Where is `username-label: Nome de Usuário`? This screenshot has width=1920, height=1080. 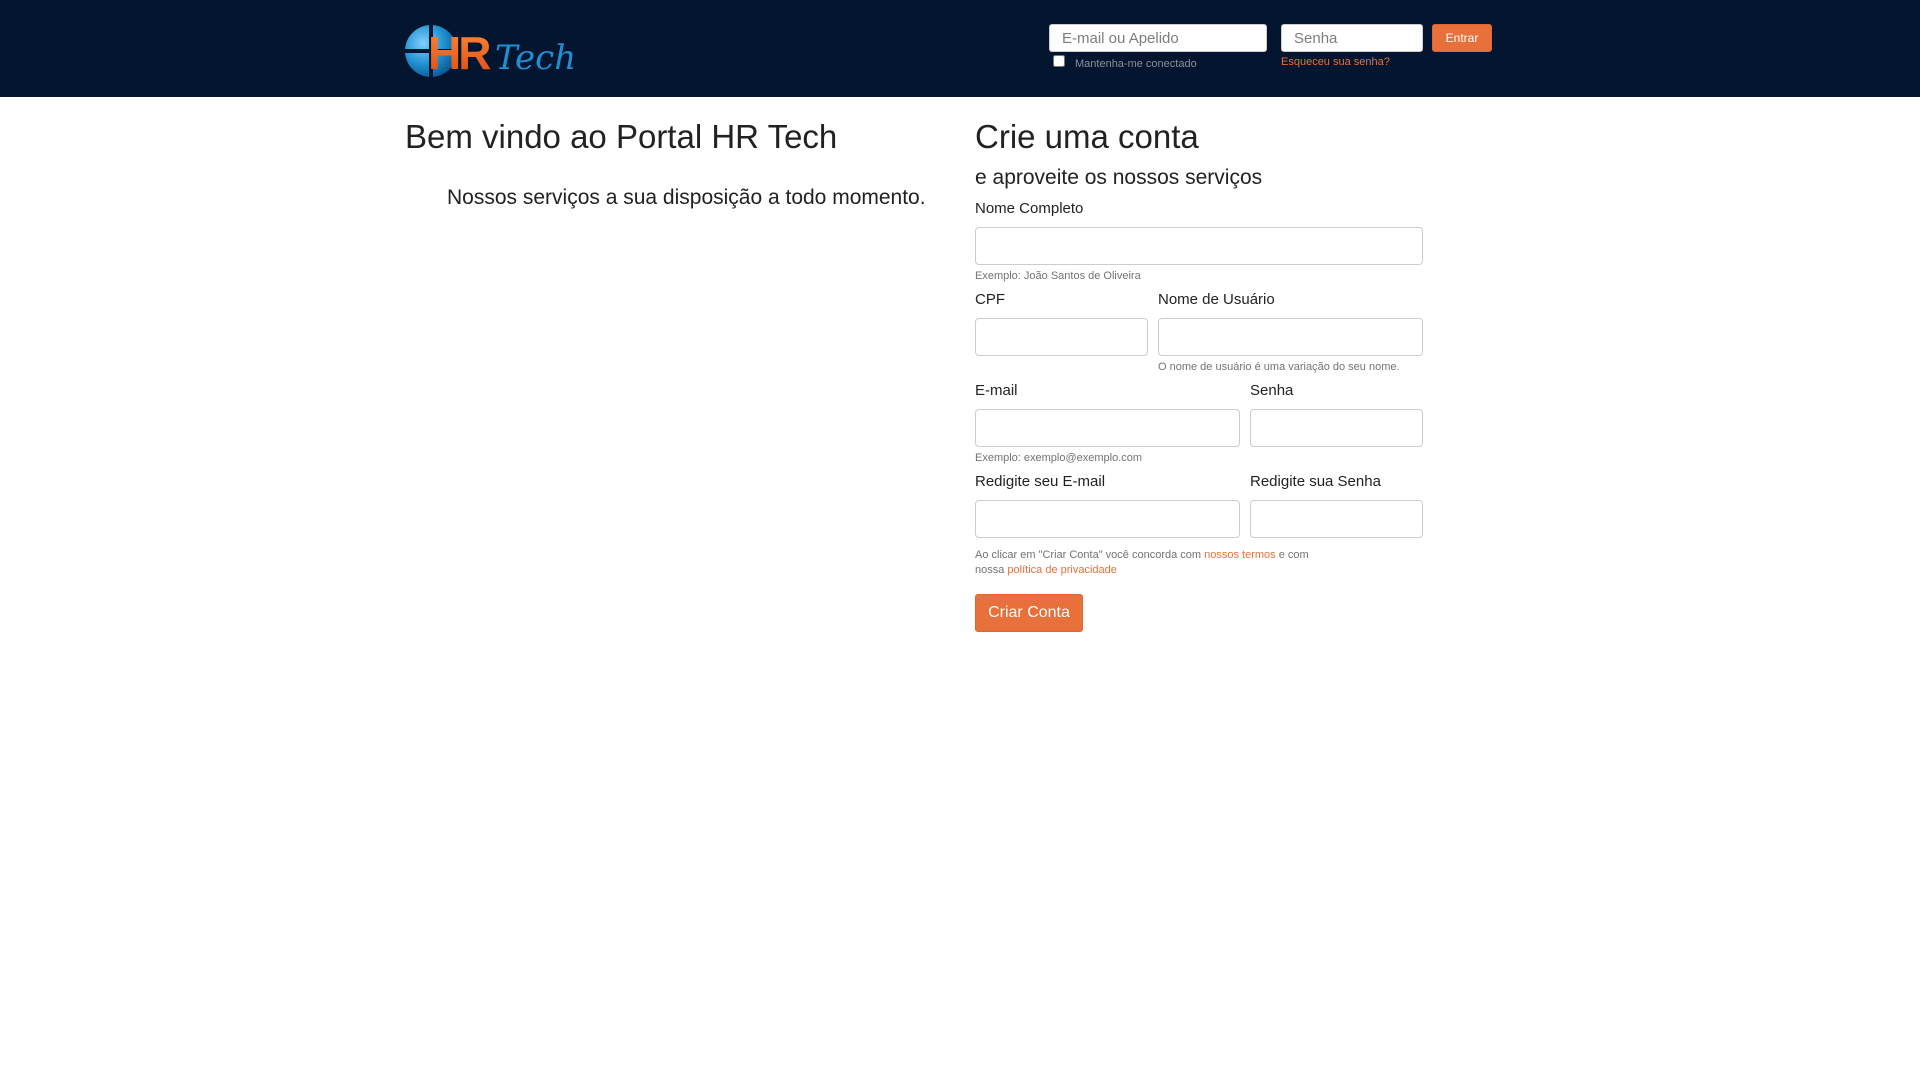
username-label: Nome de Usuário is located at coordinates (1216, 299).